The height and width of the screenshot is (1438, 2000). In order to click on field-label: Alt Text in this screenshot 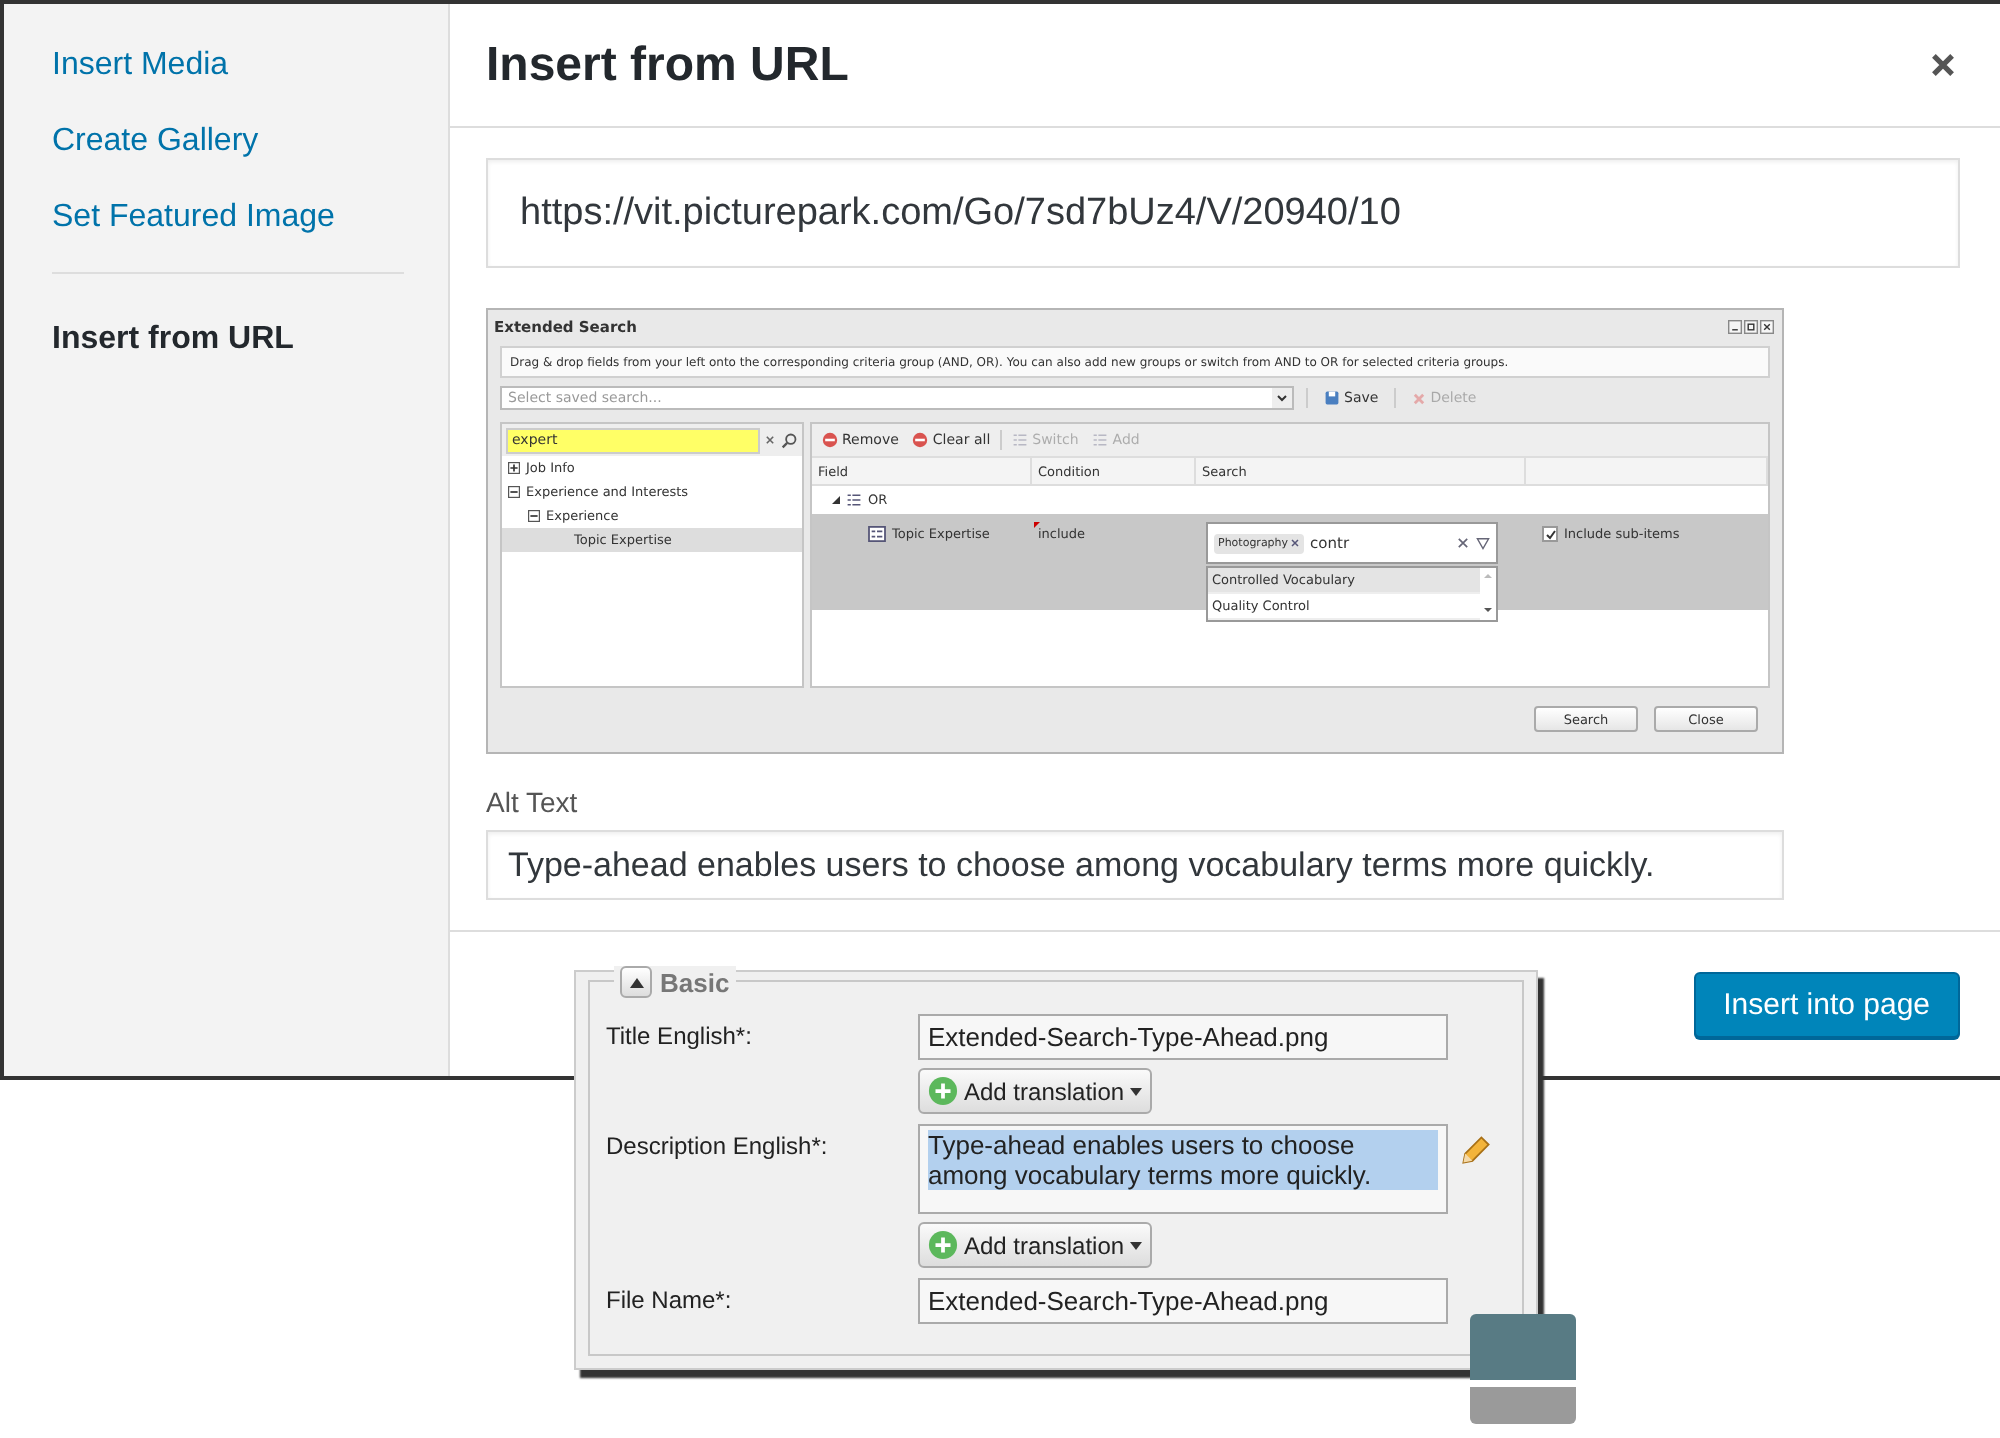, I will do `click(532, 802)`.